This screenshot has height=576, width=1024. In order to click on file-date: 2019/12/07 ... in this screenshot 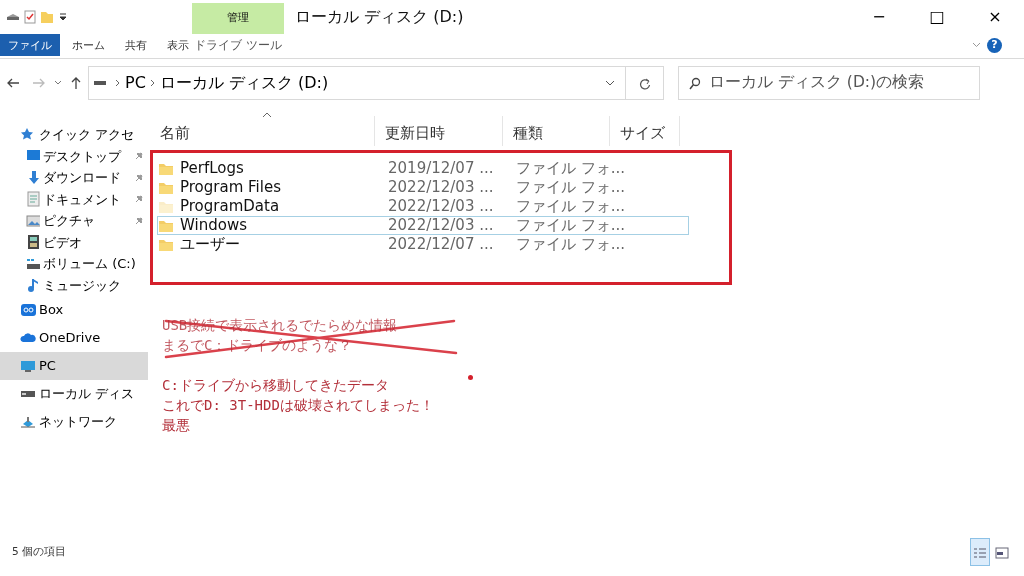, I will do `click(441, 169)`.